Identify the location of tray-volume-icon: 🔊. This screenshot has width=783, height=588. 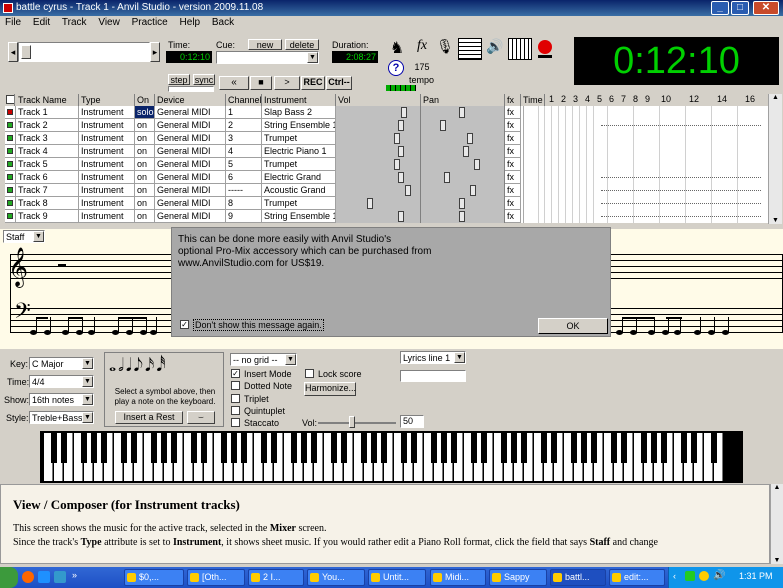
(719, 575).